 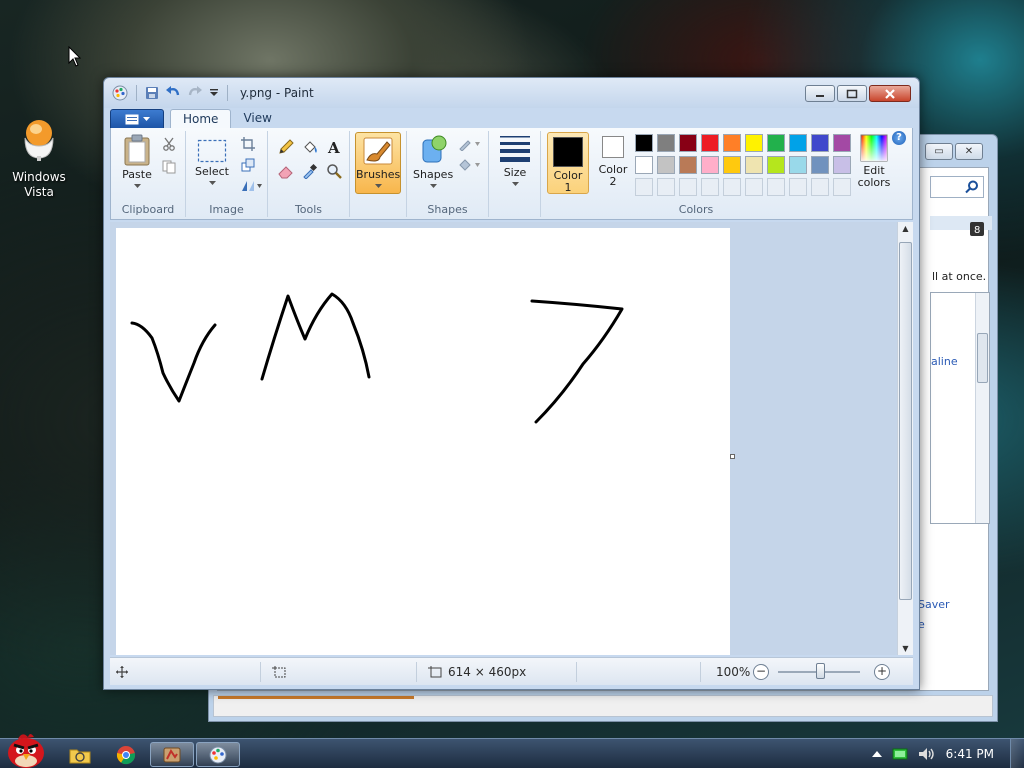 What do you see at coordinates (214, 93) in the screenshot?
I see `customize-toolbar-icon` at bounding box center [214, 93].